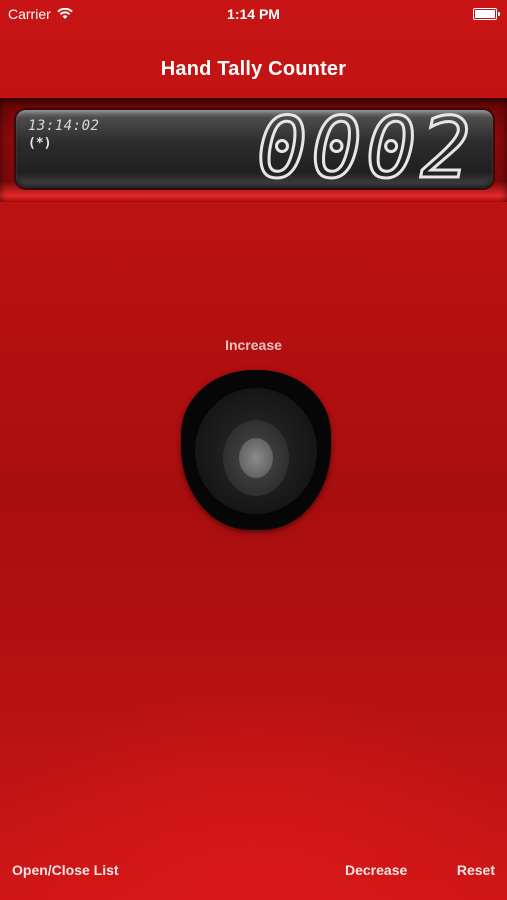  What do you see at coordinates (253, 345) in the screenshot?
I see `increase-label: Increase` at bounding box center [253, 345].